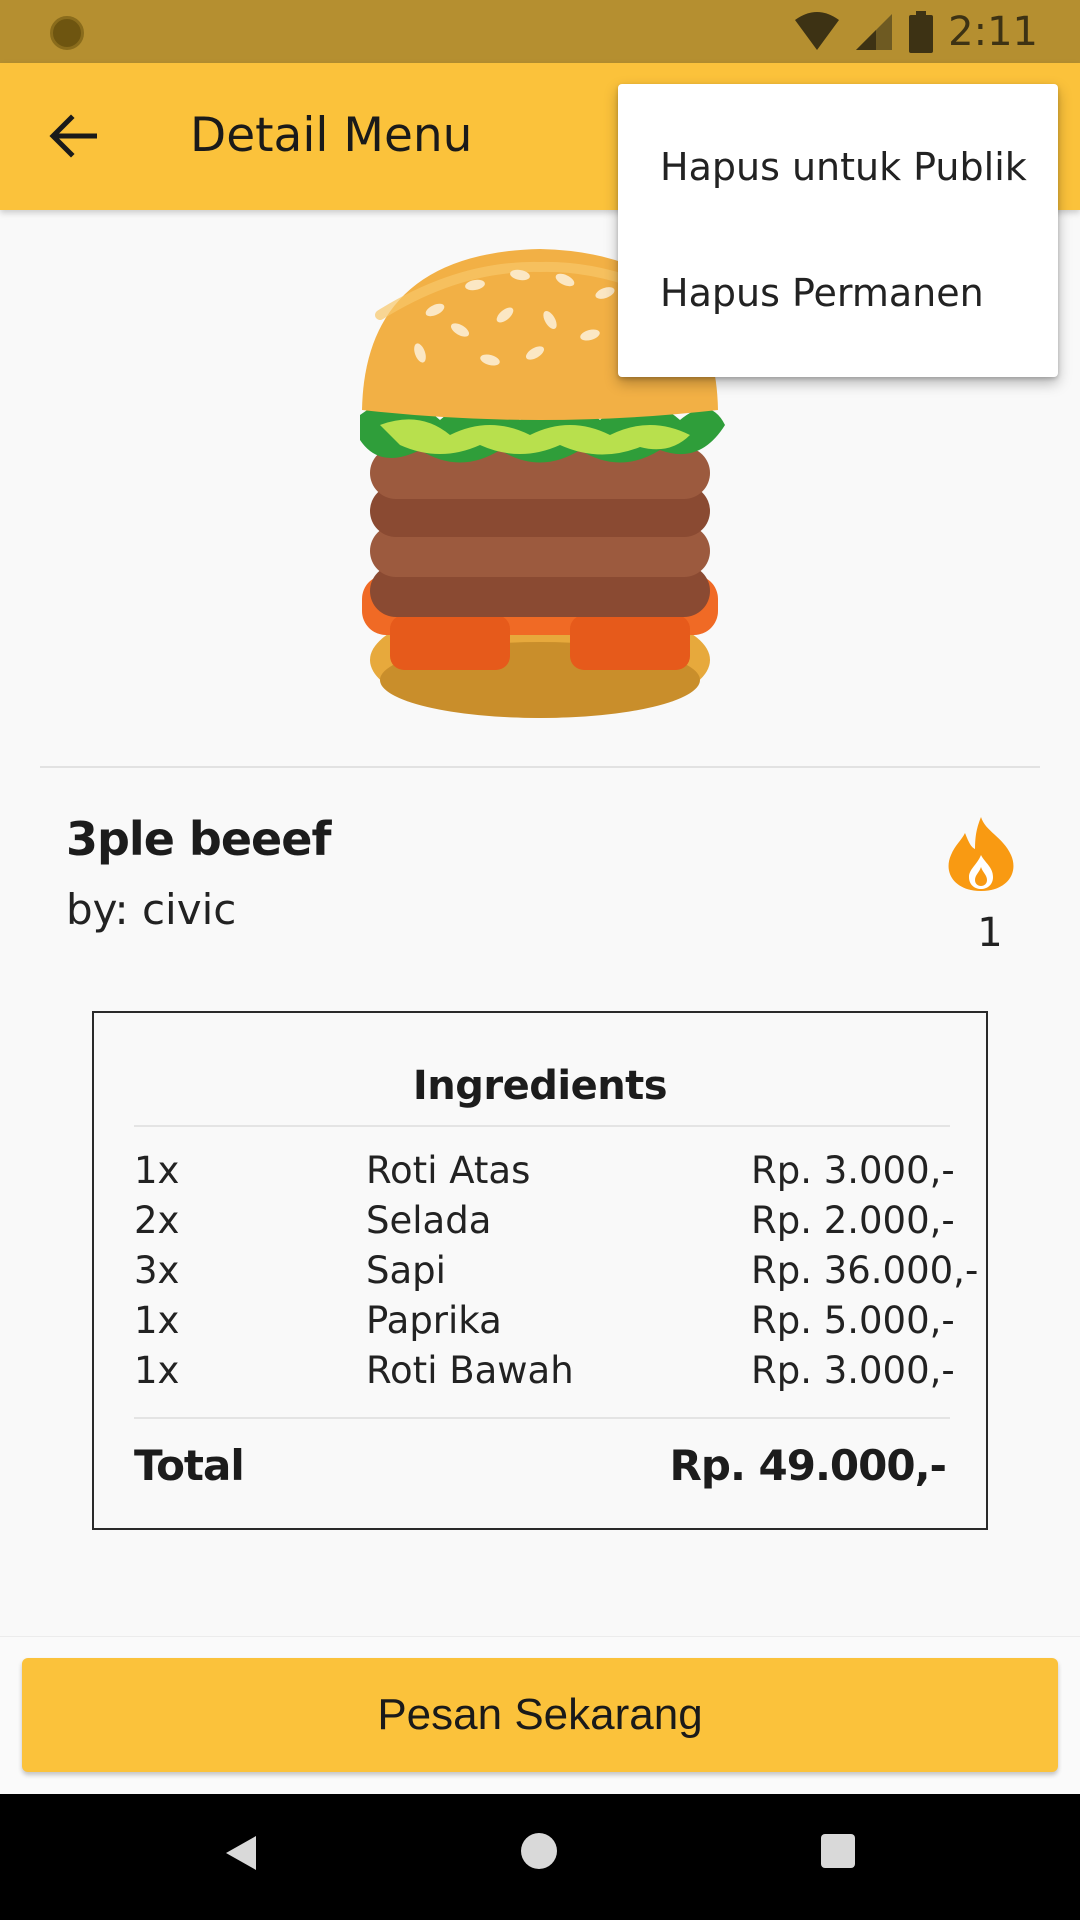 The height and width of the screenshot is (1920, 1080). I want to click on menu-item-delete-public: Hapus untuk Publik, so click(838, 167).